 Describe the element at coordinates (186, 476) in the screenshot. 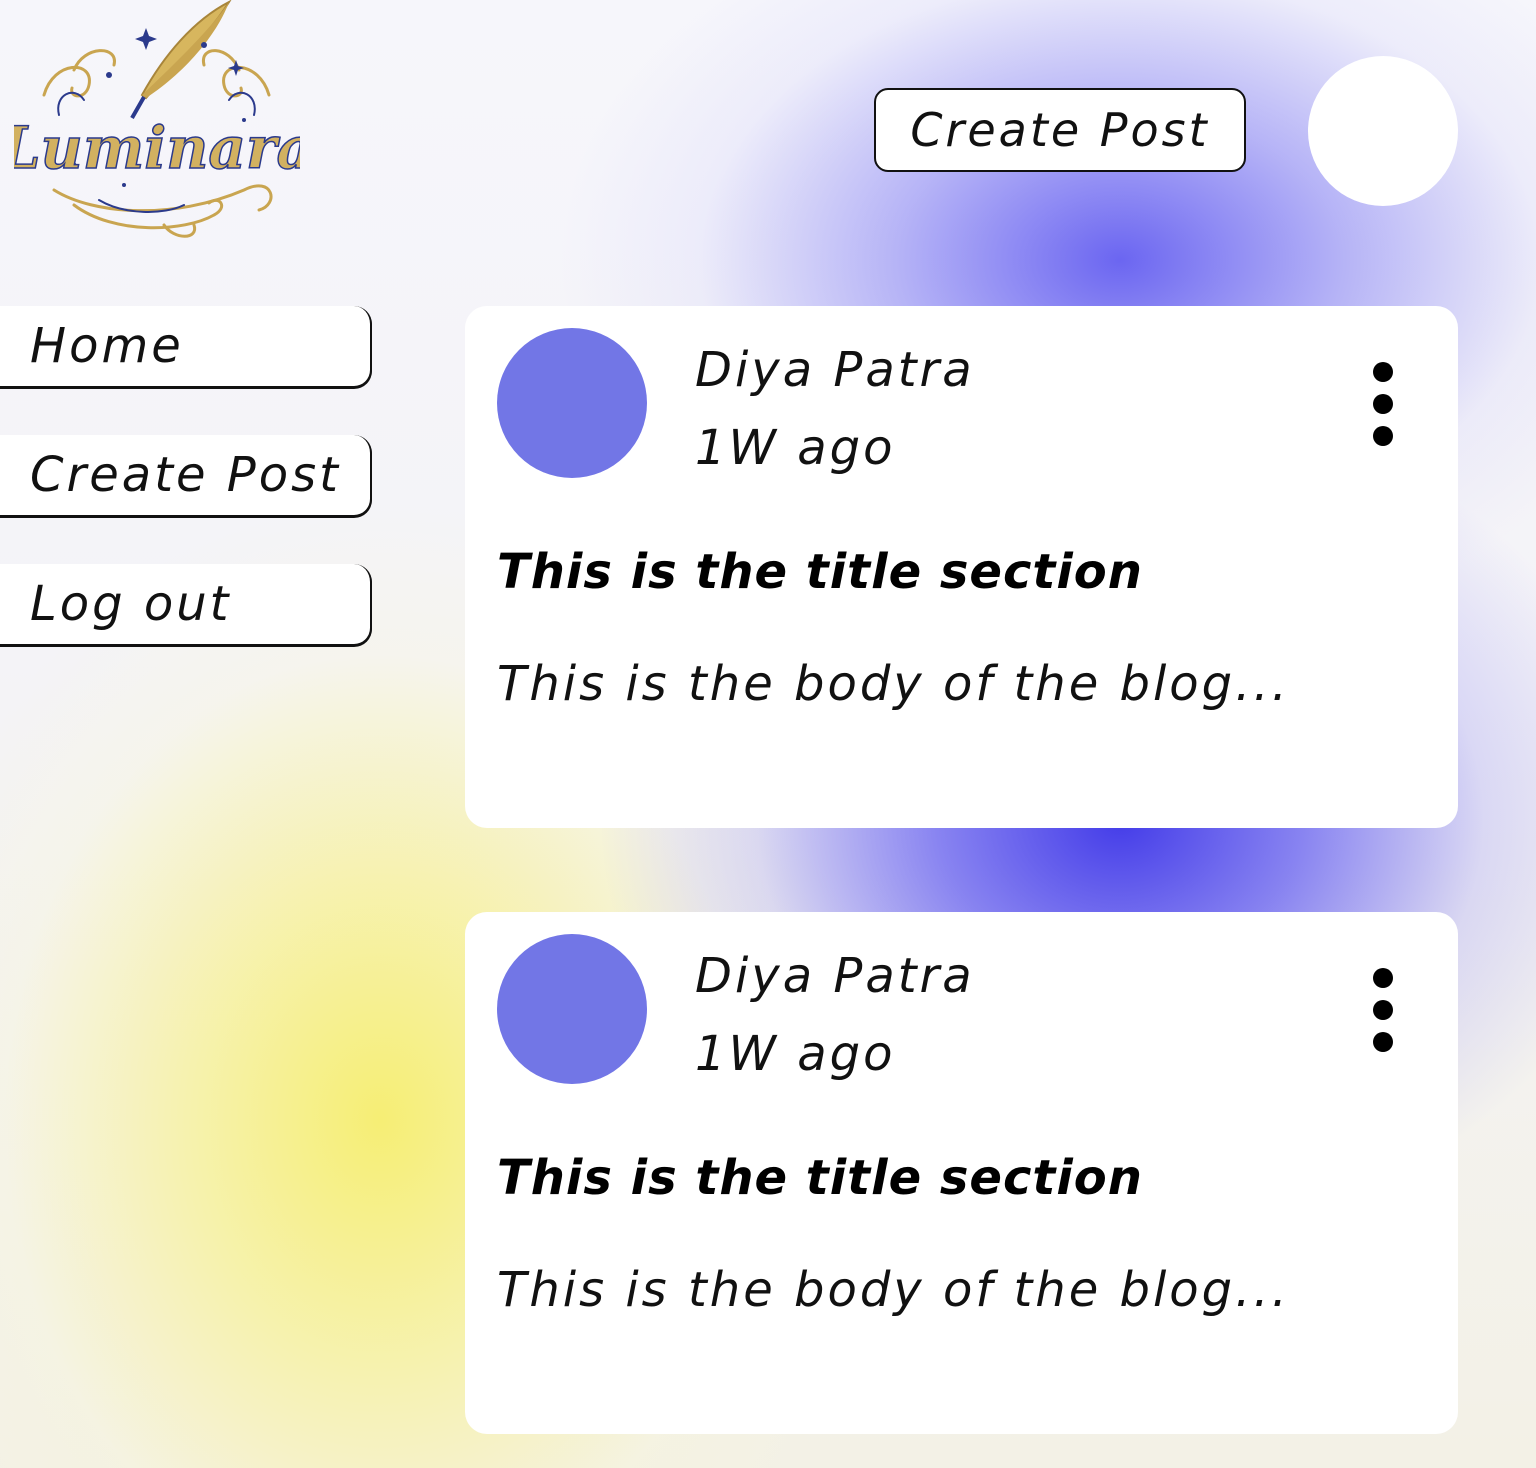

I see `sidebar-item-create-post: Create Post` at that location.